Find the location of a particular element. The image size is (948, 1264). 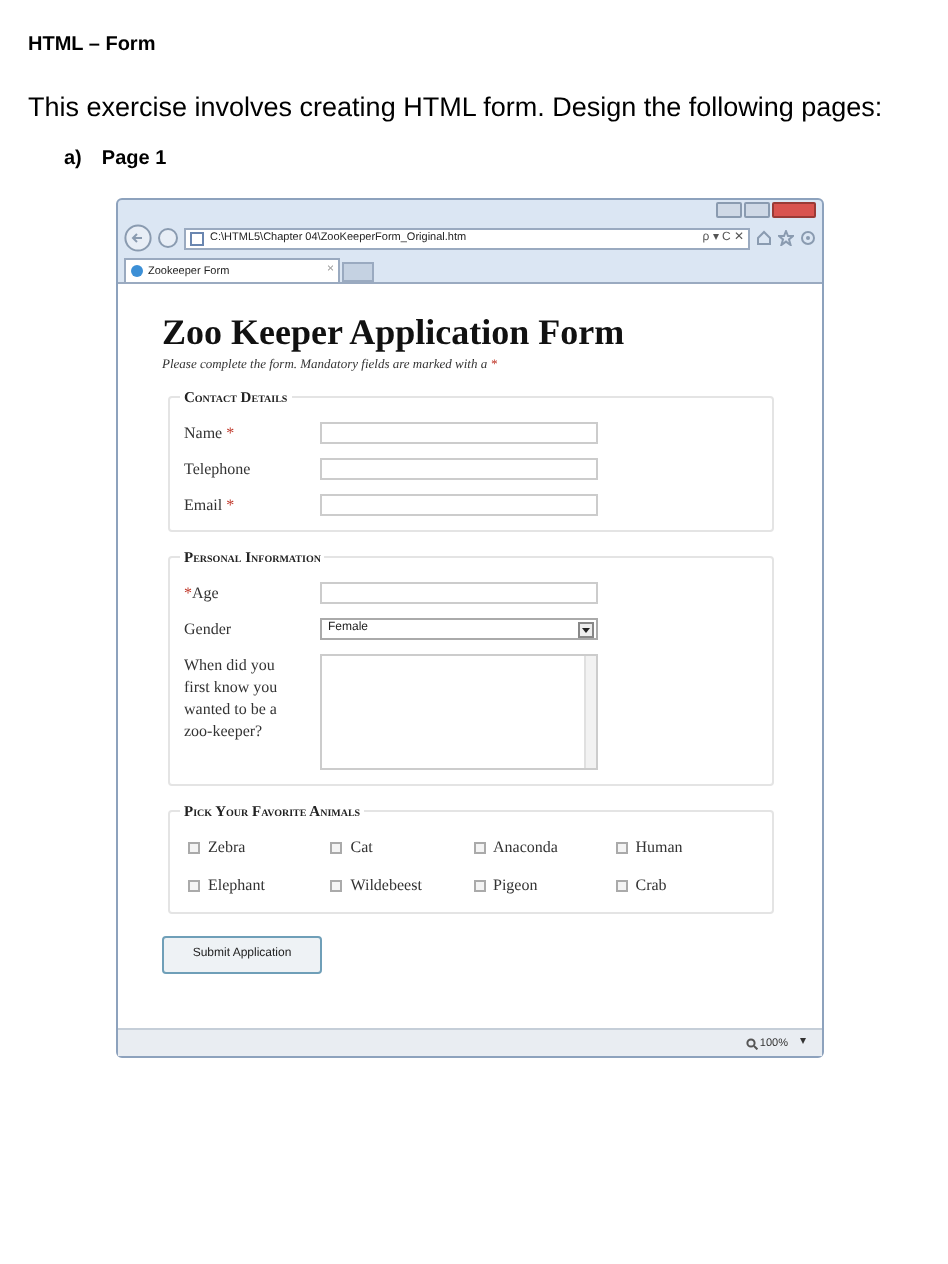

form-title: Zoo Keeper Application Form is located at coordinates (394, 332).